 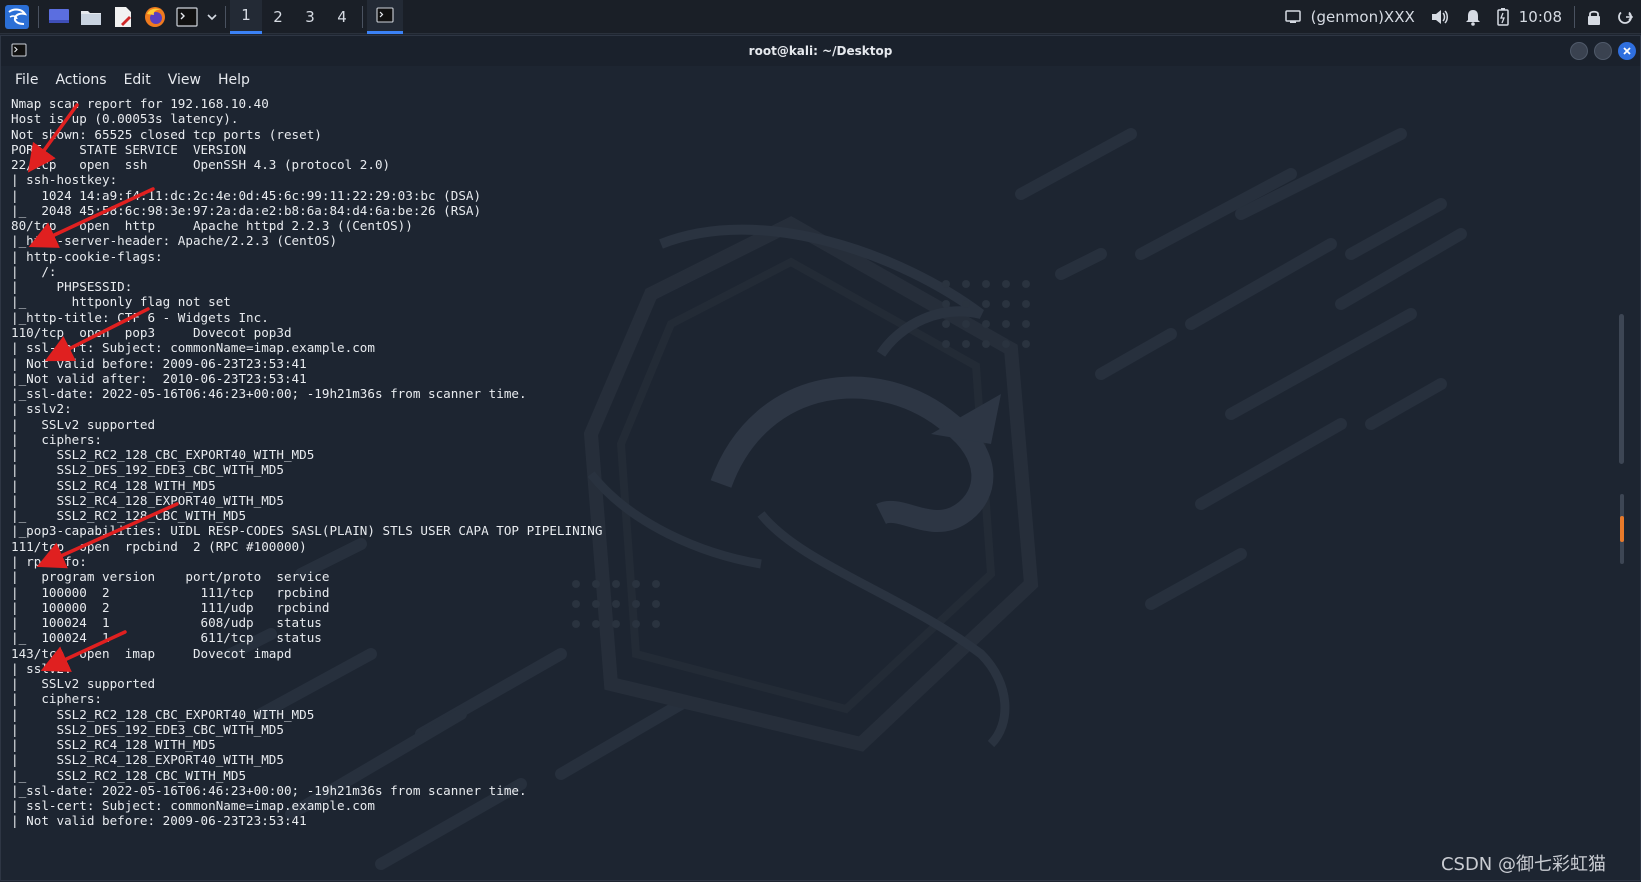 What do you see at coordinates (140, 103) in the screenshot?
I see `terminal-line: Nmap scan report for 192.168.10.40` at bounding box center [140, 103].